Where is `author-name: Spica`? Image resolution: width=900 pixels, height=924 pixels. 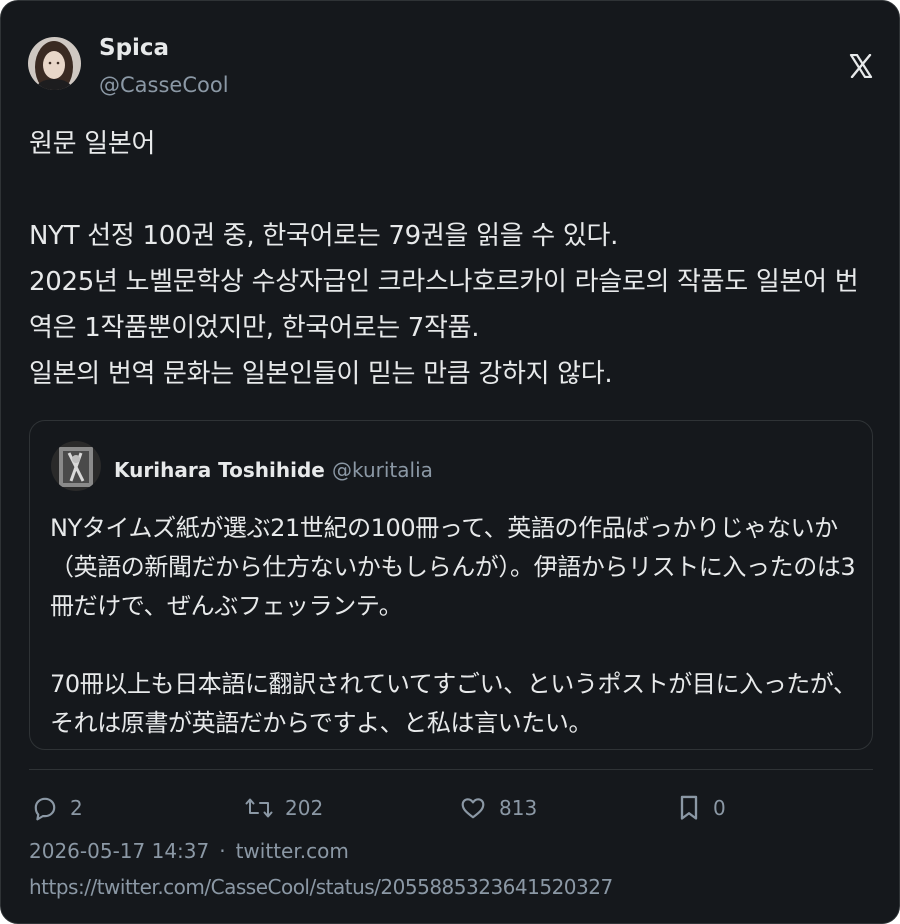
author-name: Spica is located at coordinates (134, 48).